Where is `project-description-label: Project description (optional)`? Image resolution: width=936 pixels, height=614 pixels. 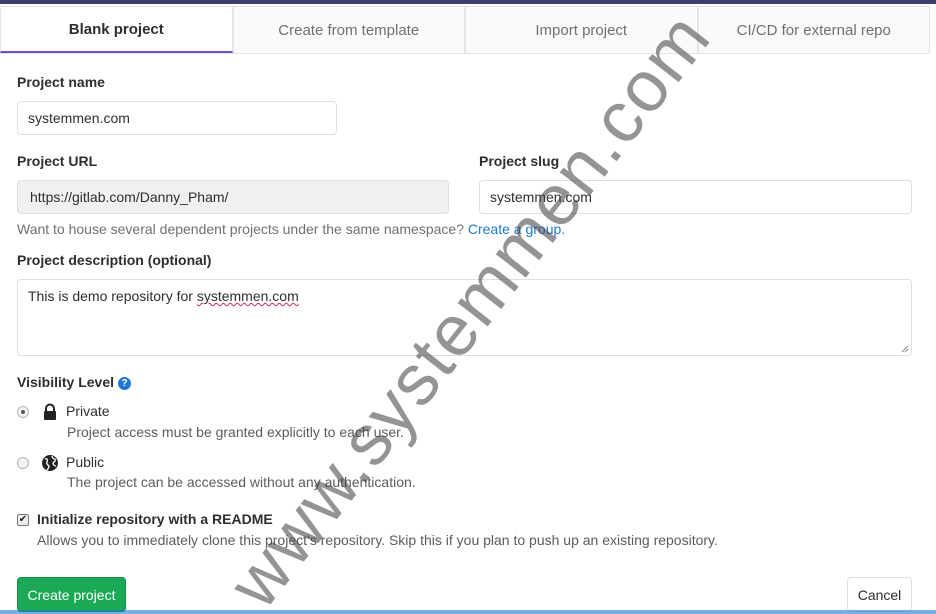 project-description-label: Project description (optional) is located at coordinates (114, 260).